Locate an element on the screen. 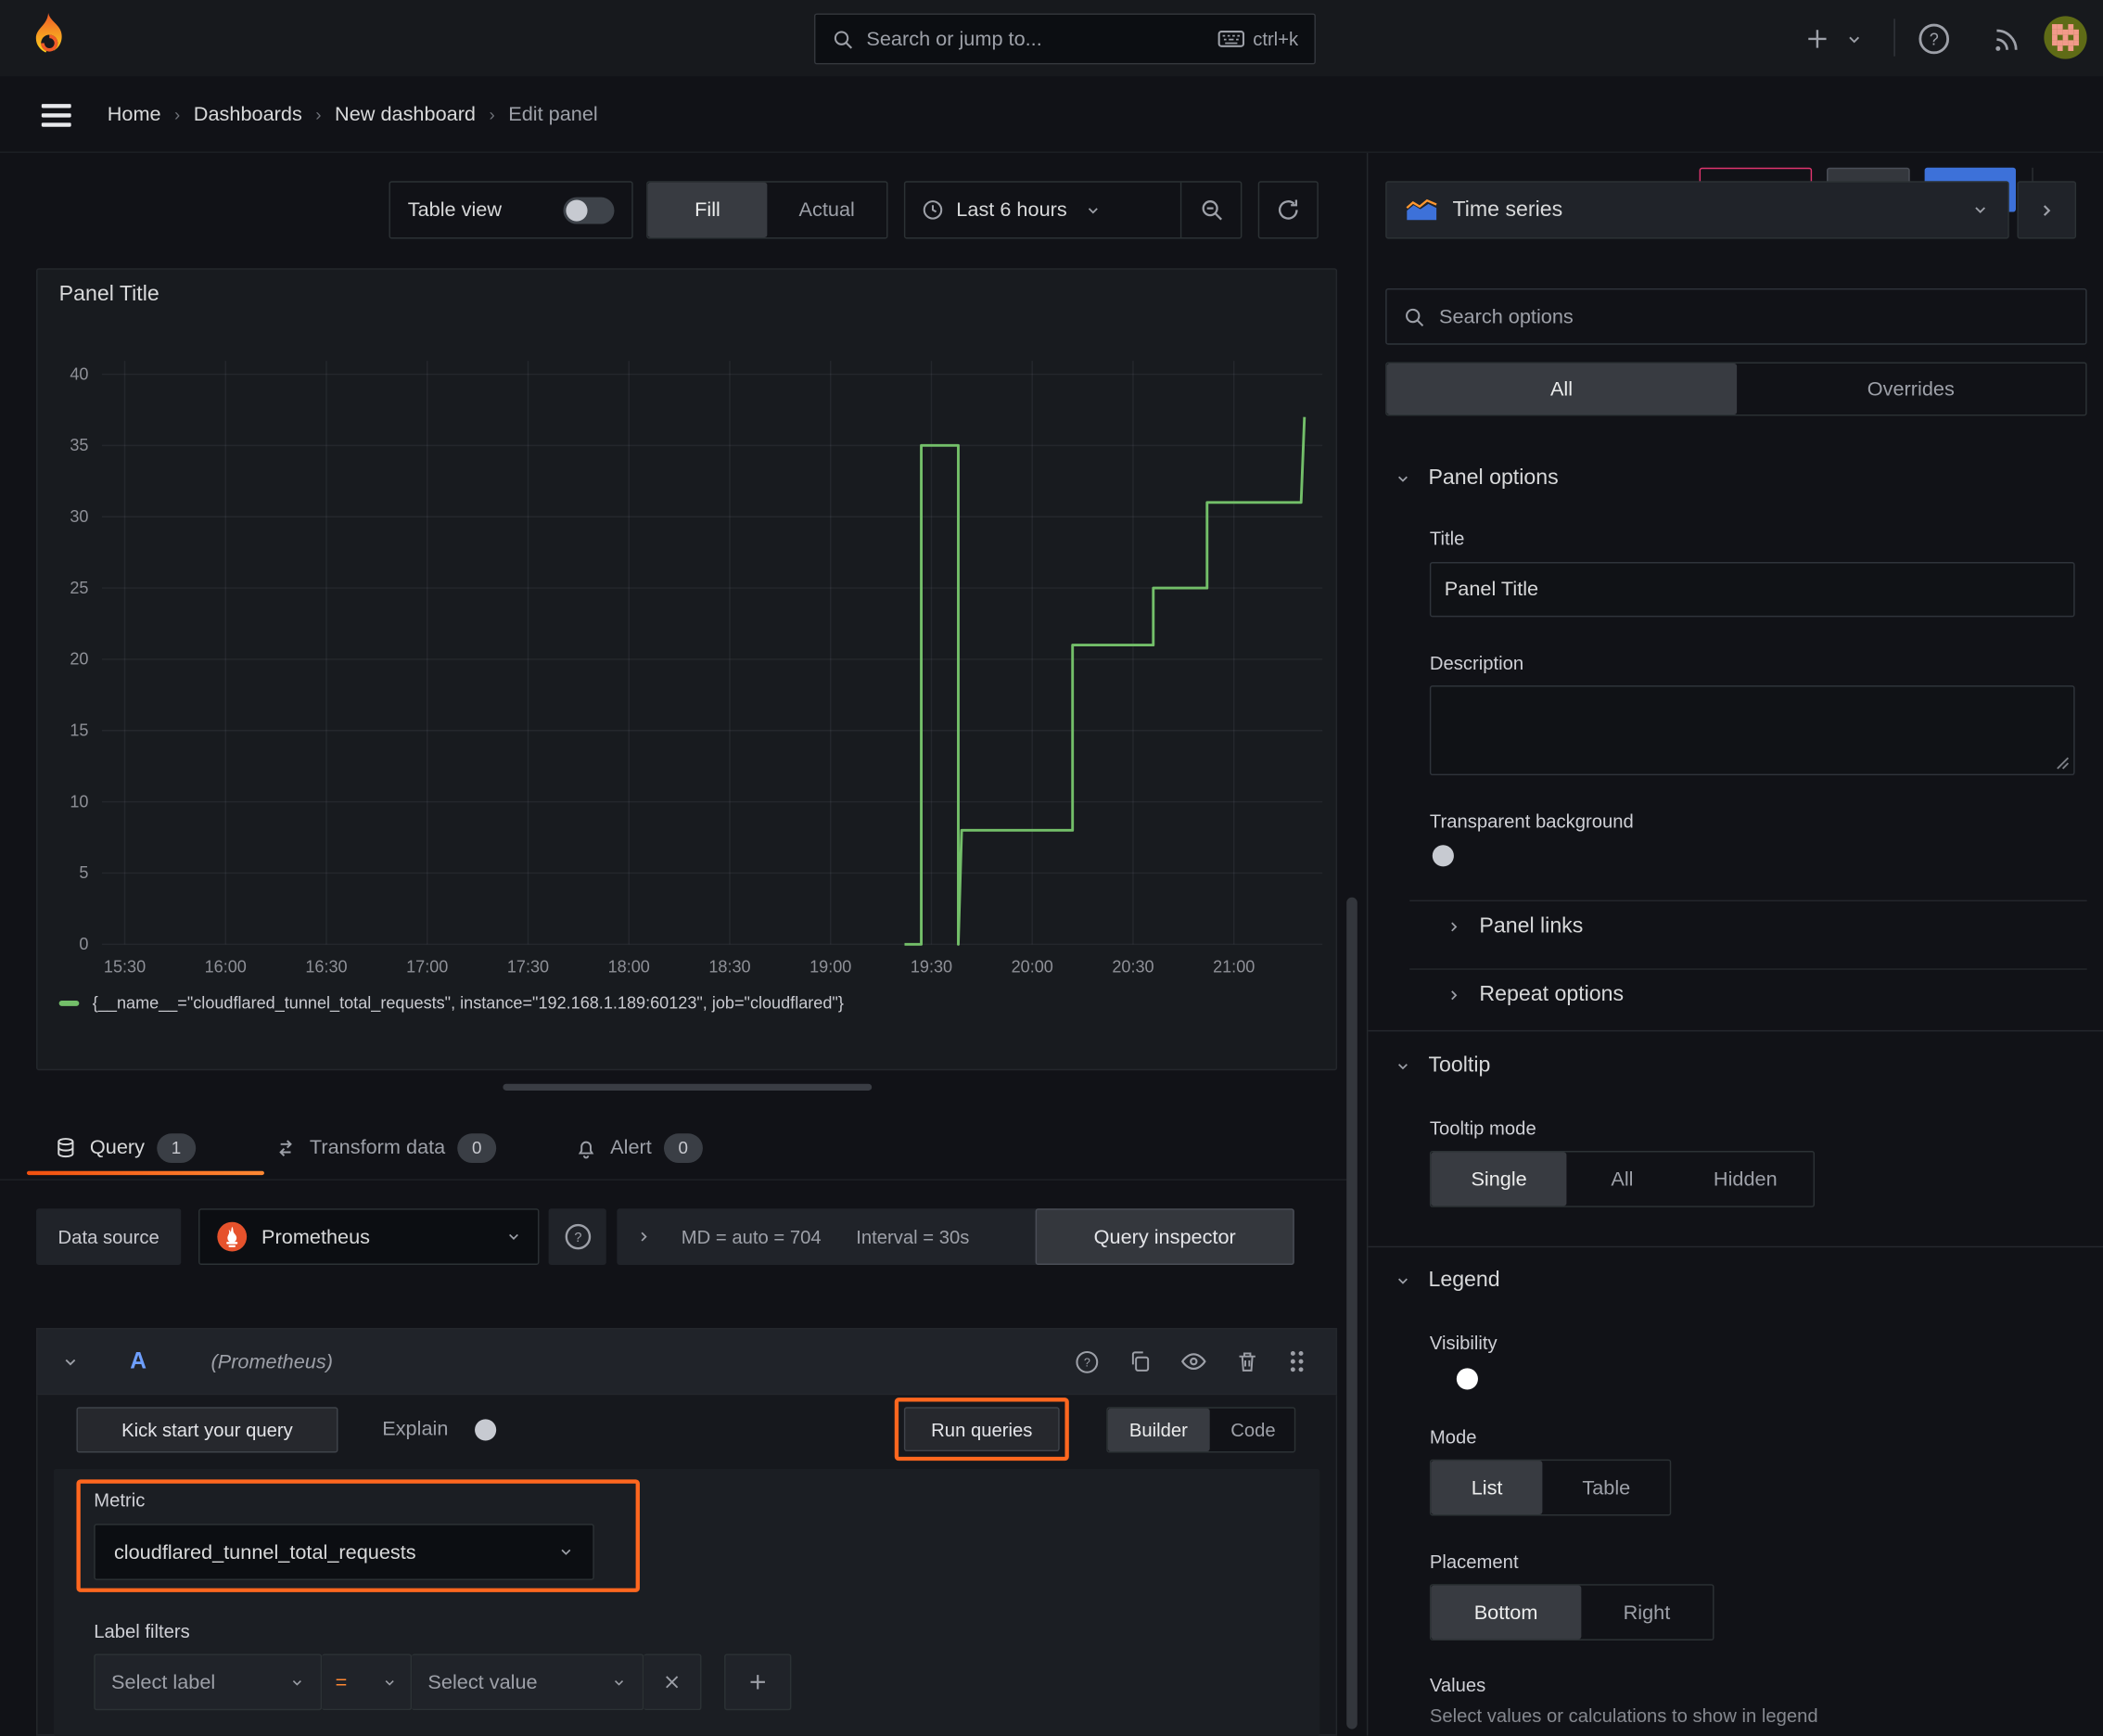 This screenshot has height=1736, width=2103. tab-transform-data: Transform data 0 is located at coordinates (385, 1147).